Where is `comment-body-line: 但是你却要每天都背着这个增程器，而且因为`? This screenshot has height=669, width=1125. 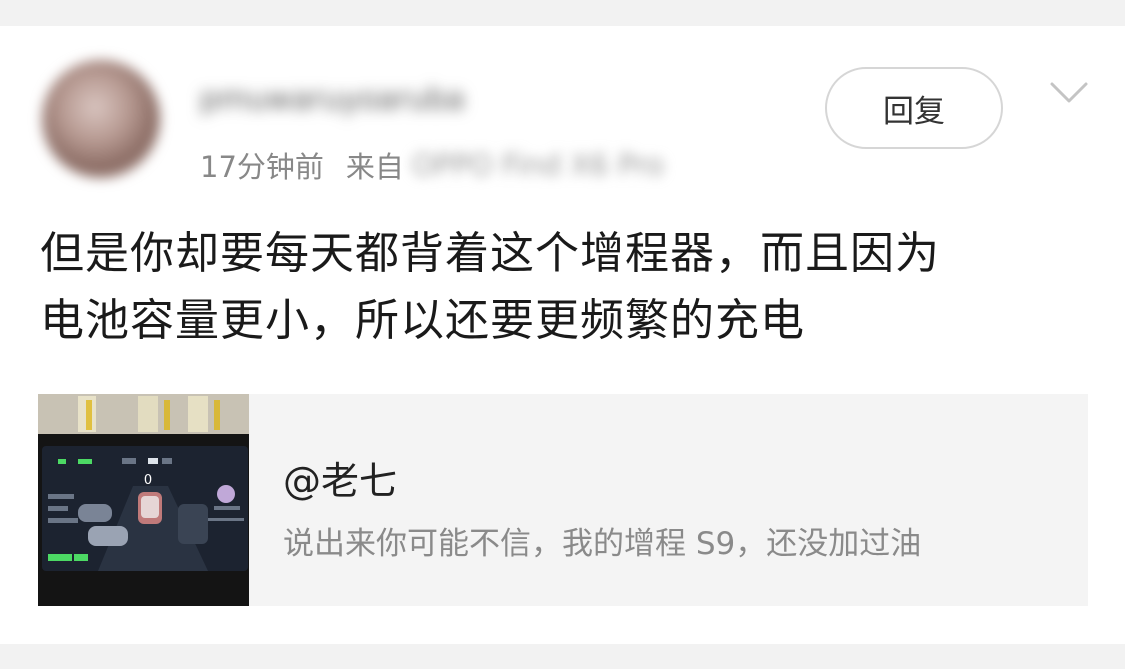 comment-body-line: 但是你却要每天都背着这个增程器，而且因为 is located at coordinates (490, 253).